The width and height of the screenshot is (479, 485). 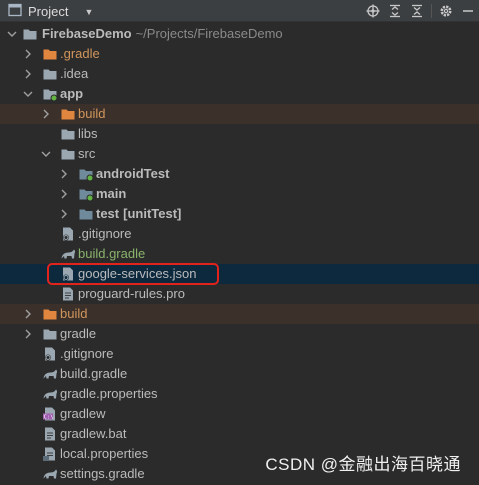 What do you see at coordinates (102, 473) in the screenshot?
I see `tree-item-label: settings.gradle` at bounding box center [102, 473].